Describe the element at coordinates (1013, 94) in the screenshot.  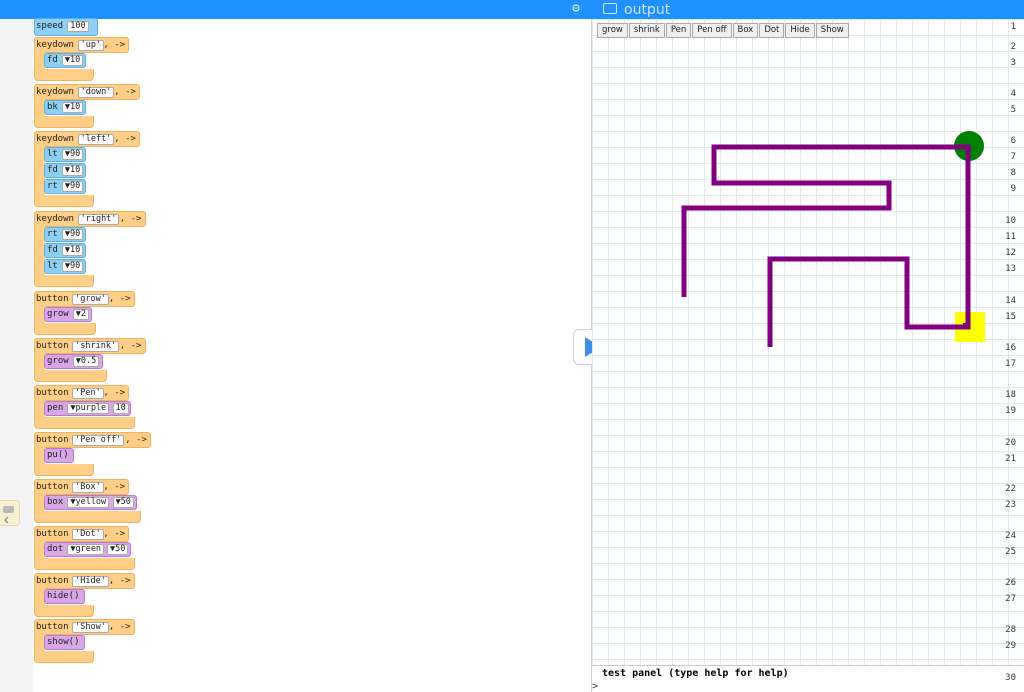
I see `line-number: 4` at that location.